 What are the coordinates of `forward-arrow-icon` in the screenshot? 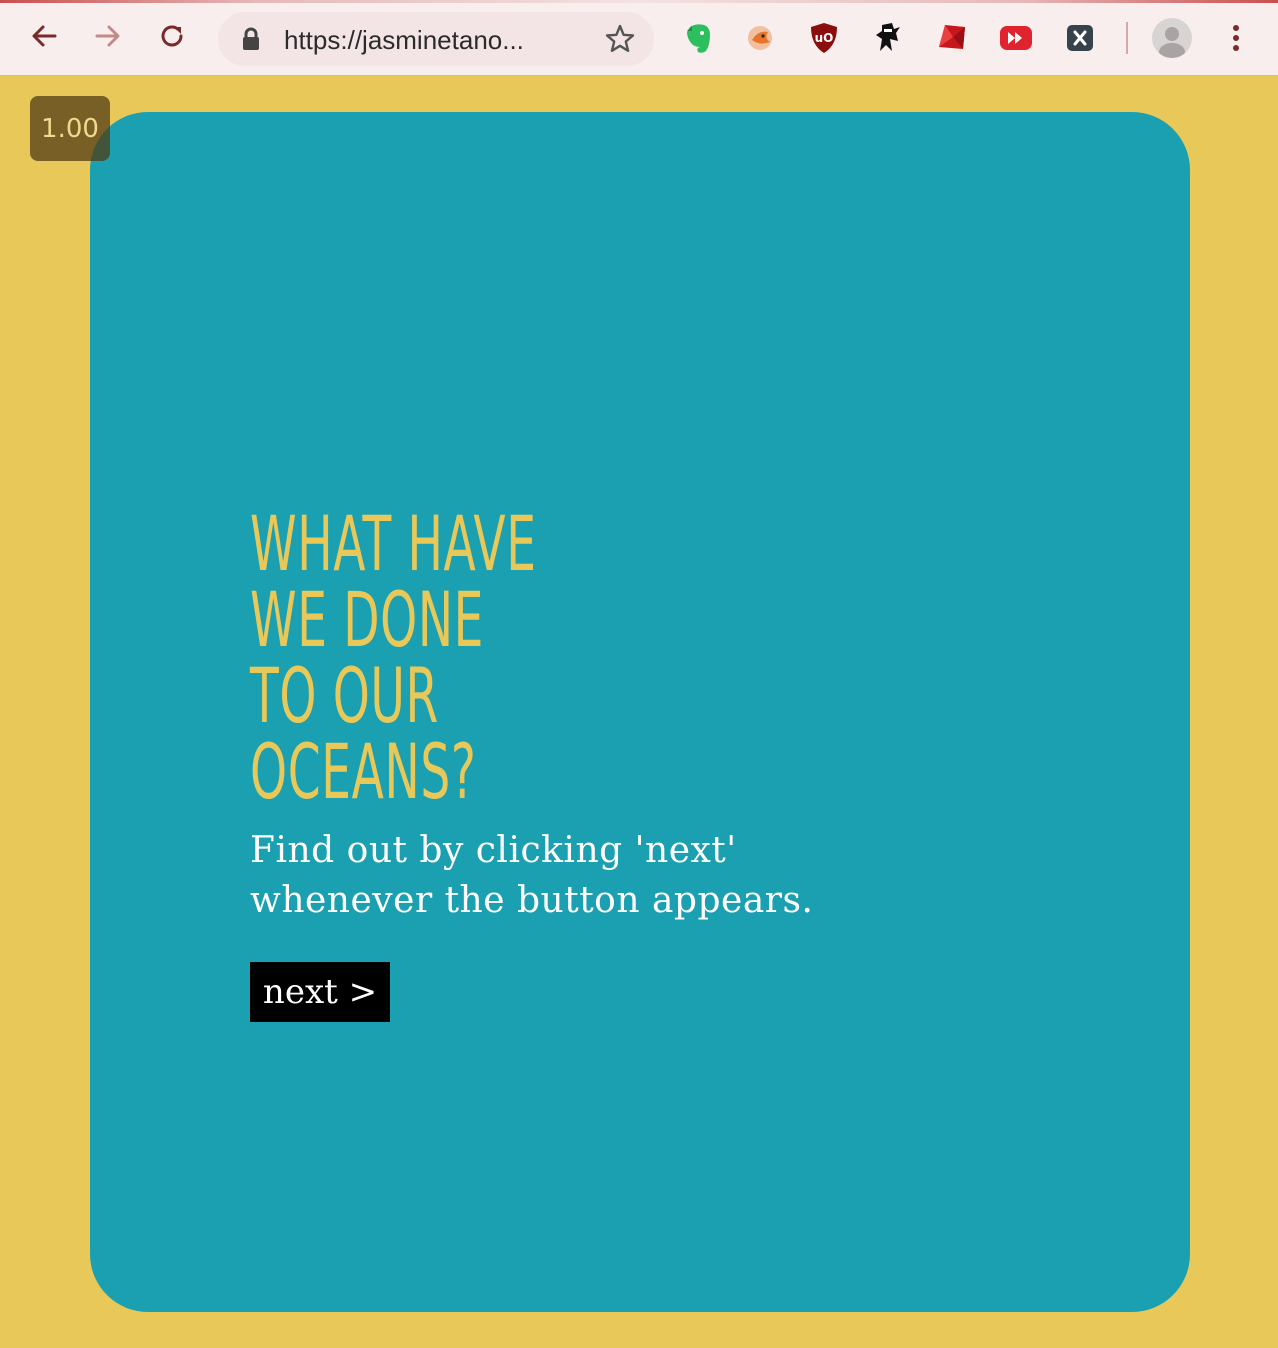 It's located at (108, 38).